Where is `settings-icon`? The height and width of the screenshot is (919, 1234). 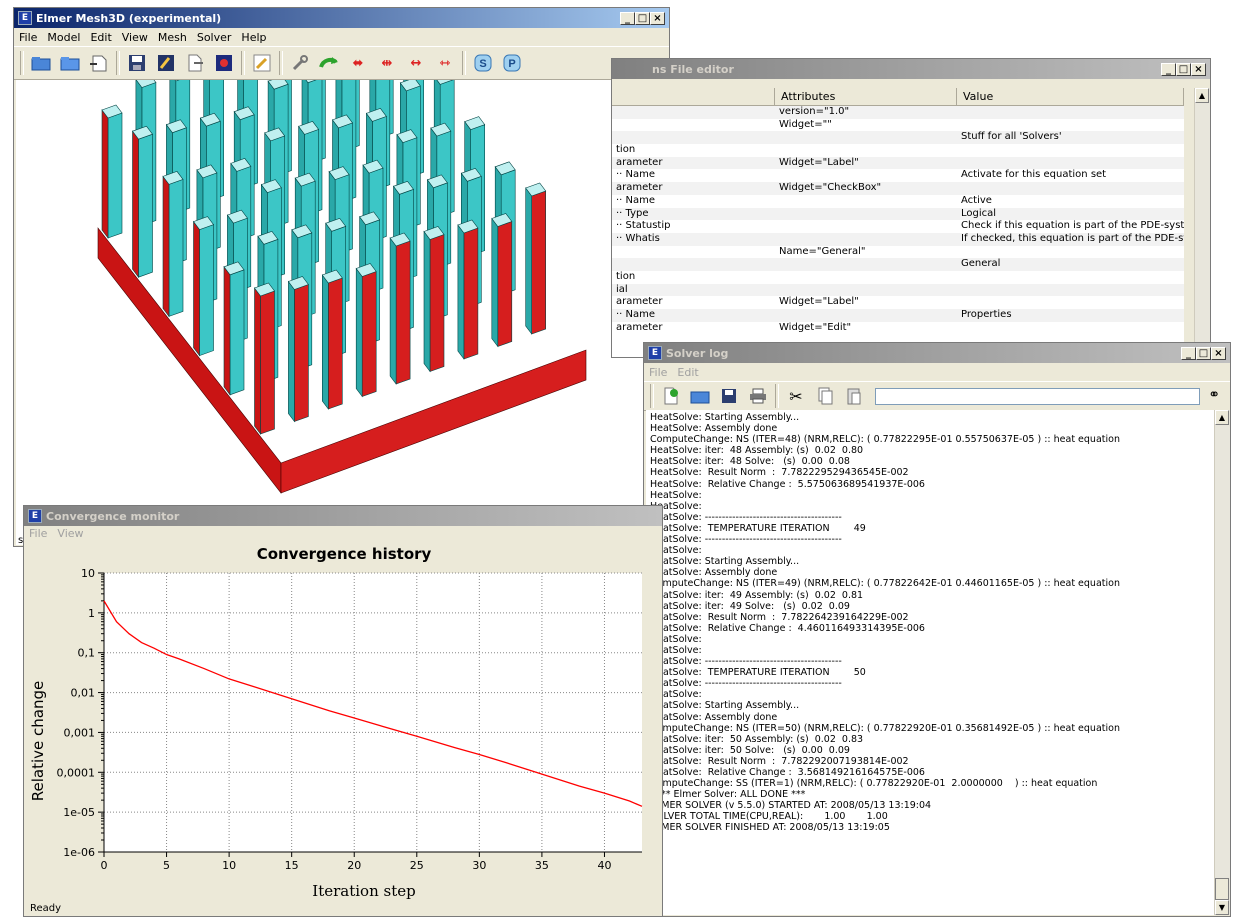
settings-icon is located at coordinates (300, 63).